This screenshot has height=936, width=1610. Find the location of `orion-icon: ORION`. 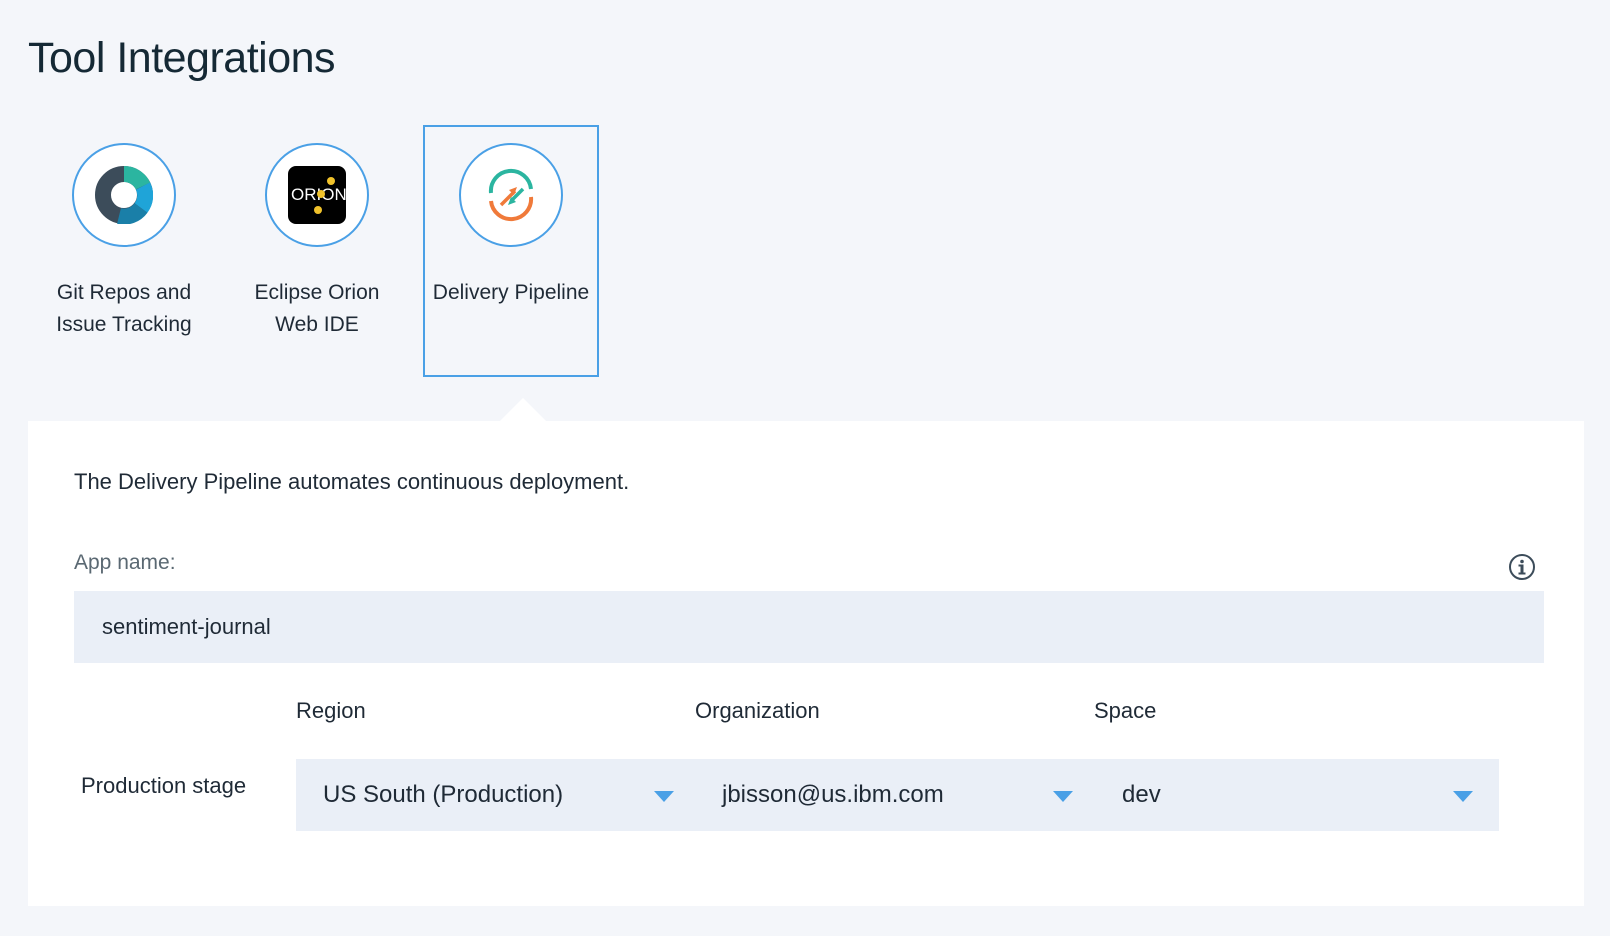

orion-icon: ORION is located at coordinates (317, 195).